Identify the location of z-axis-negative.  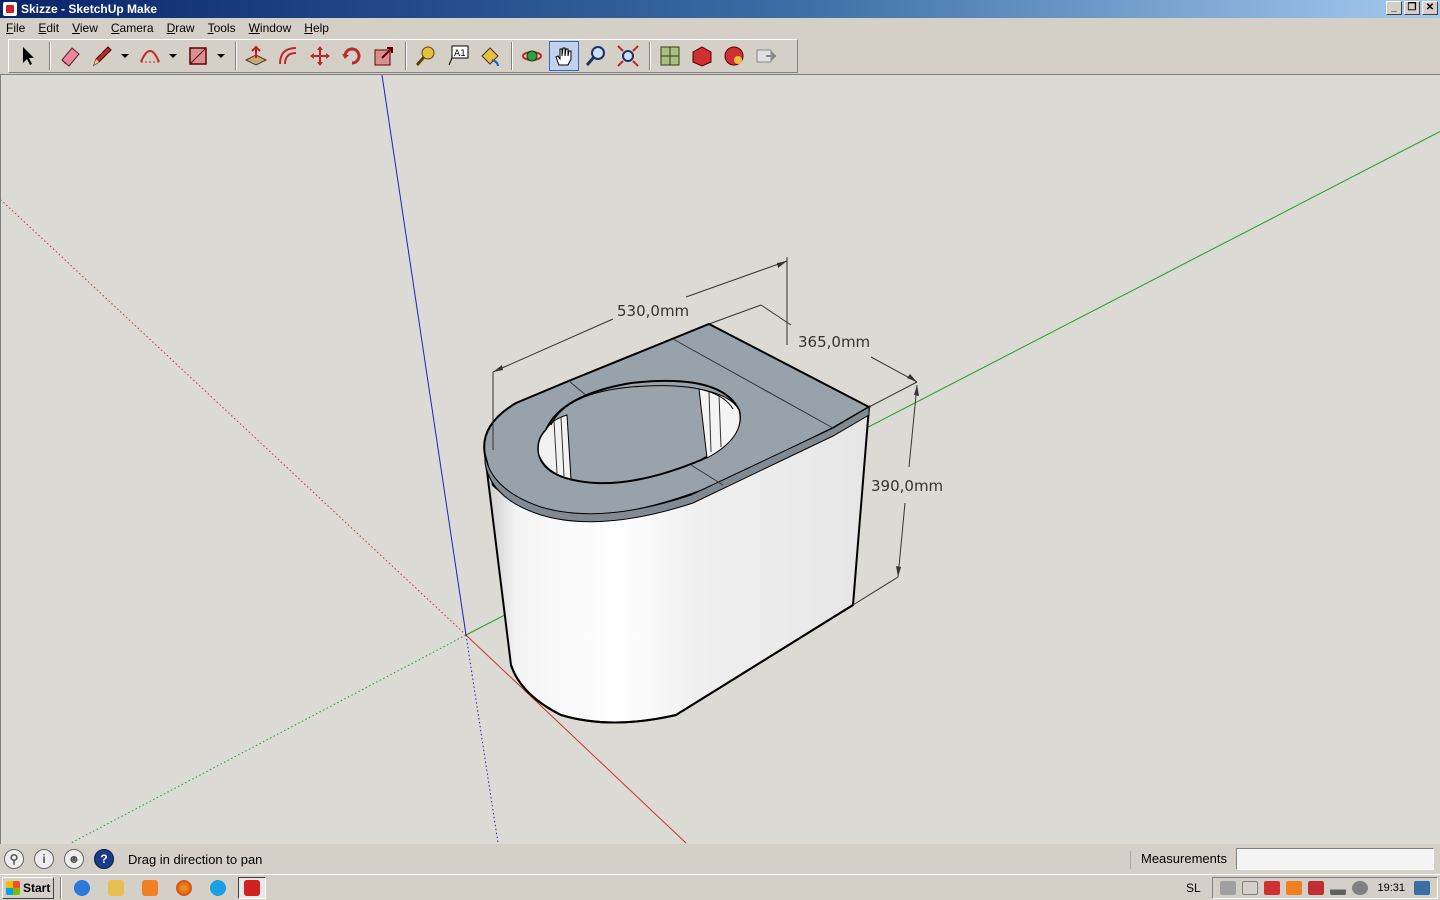
(482, 739).